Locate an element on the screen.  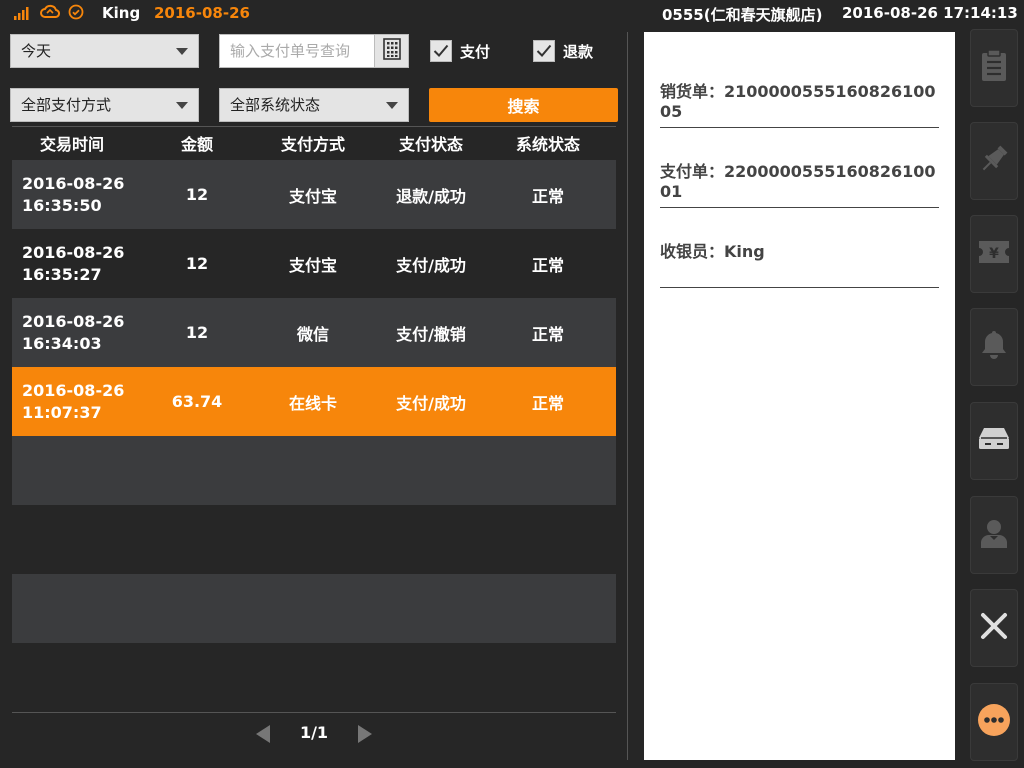
cashier-button is located at coordinates (994, 535).